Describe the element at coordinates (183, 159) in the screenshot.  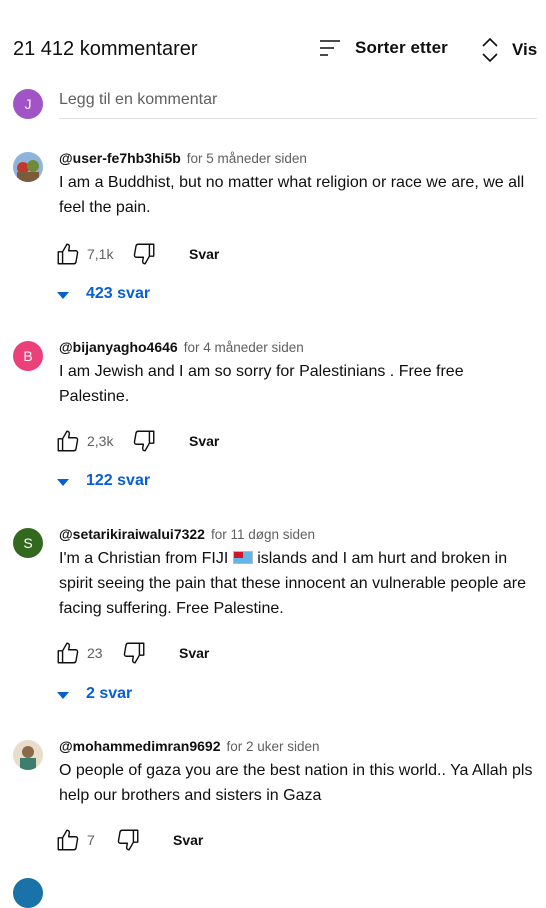
I see `comment-header: @user-fe7hb3hi5b for 5 måneder siden` at that location.